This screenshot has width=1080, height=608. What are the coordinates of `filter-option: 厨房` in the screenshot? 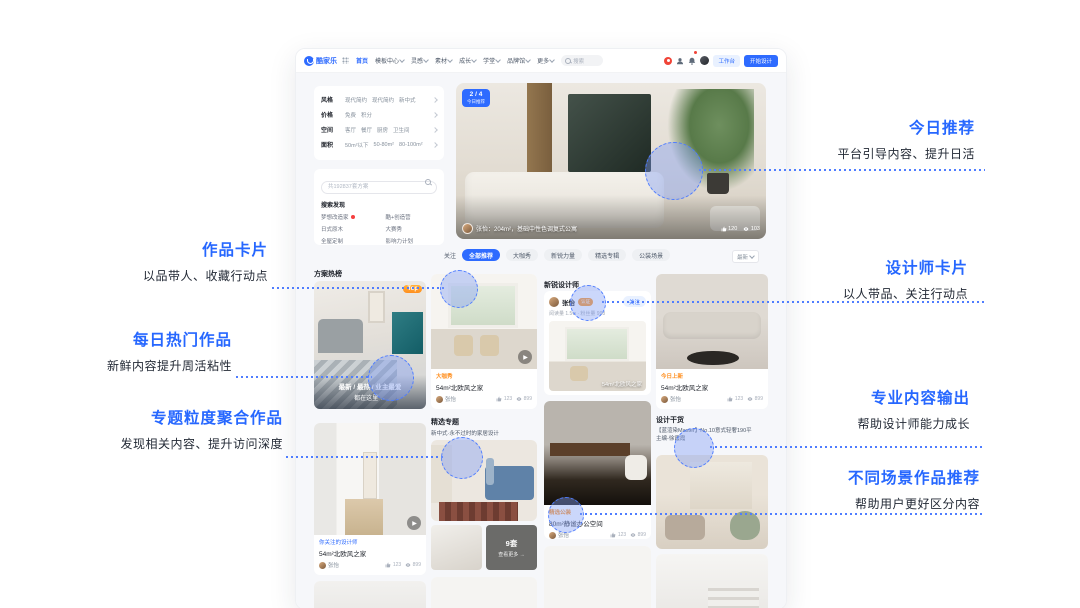 It's located at (382, 130).